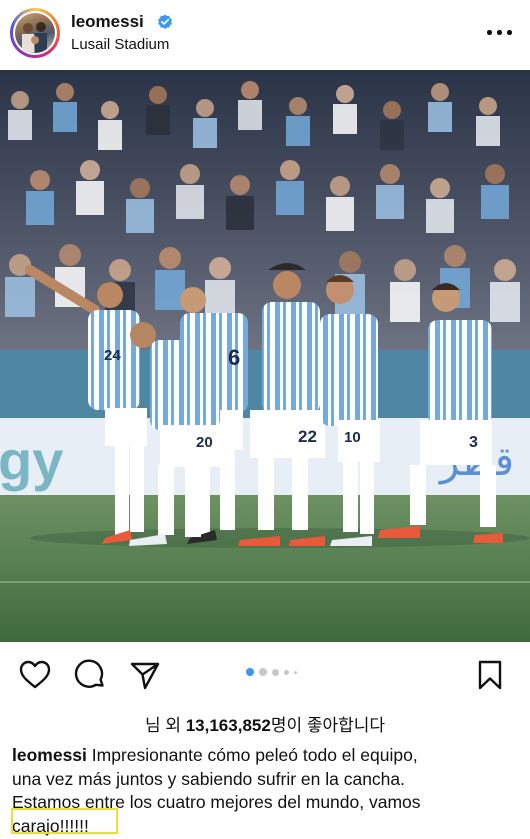  Describe the element at coordinates (120, 44) in the screenshot. I see `post-location: Lusail Stadium` at that location.